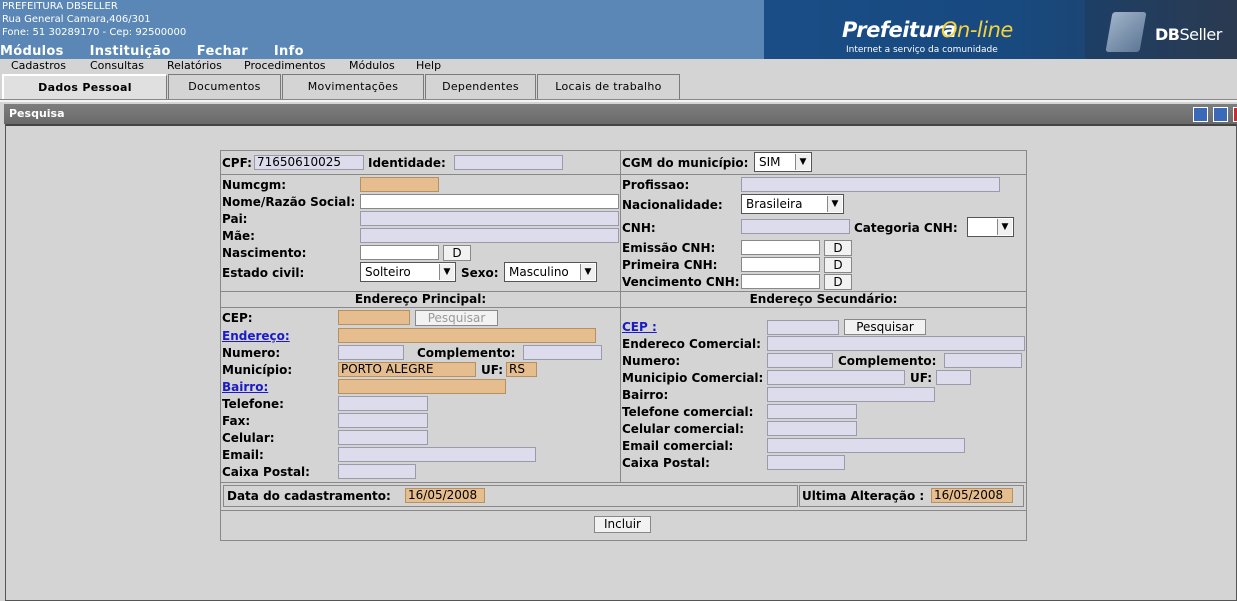 The width and height of the screenshot is (1237, 601). What do you see at coordinates (977, 30) in the screenshot?
I see `brand-part2: On-line` at bounding box center [977, 30].